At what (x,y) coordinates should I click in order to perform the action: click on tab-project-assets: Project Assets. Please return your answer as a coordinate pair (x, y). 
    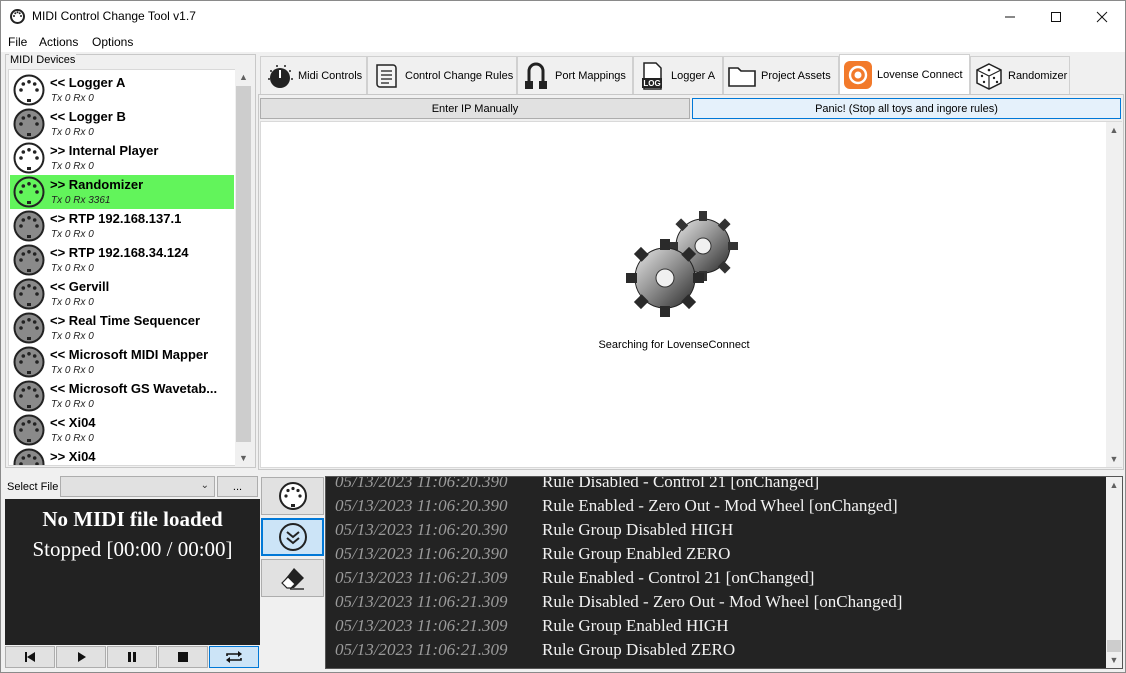
    Looking at the image, I should click on (781, 75).